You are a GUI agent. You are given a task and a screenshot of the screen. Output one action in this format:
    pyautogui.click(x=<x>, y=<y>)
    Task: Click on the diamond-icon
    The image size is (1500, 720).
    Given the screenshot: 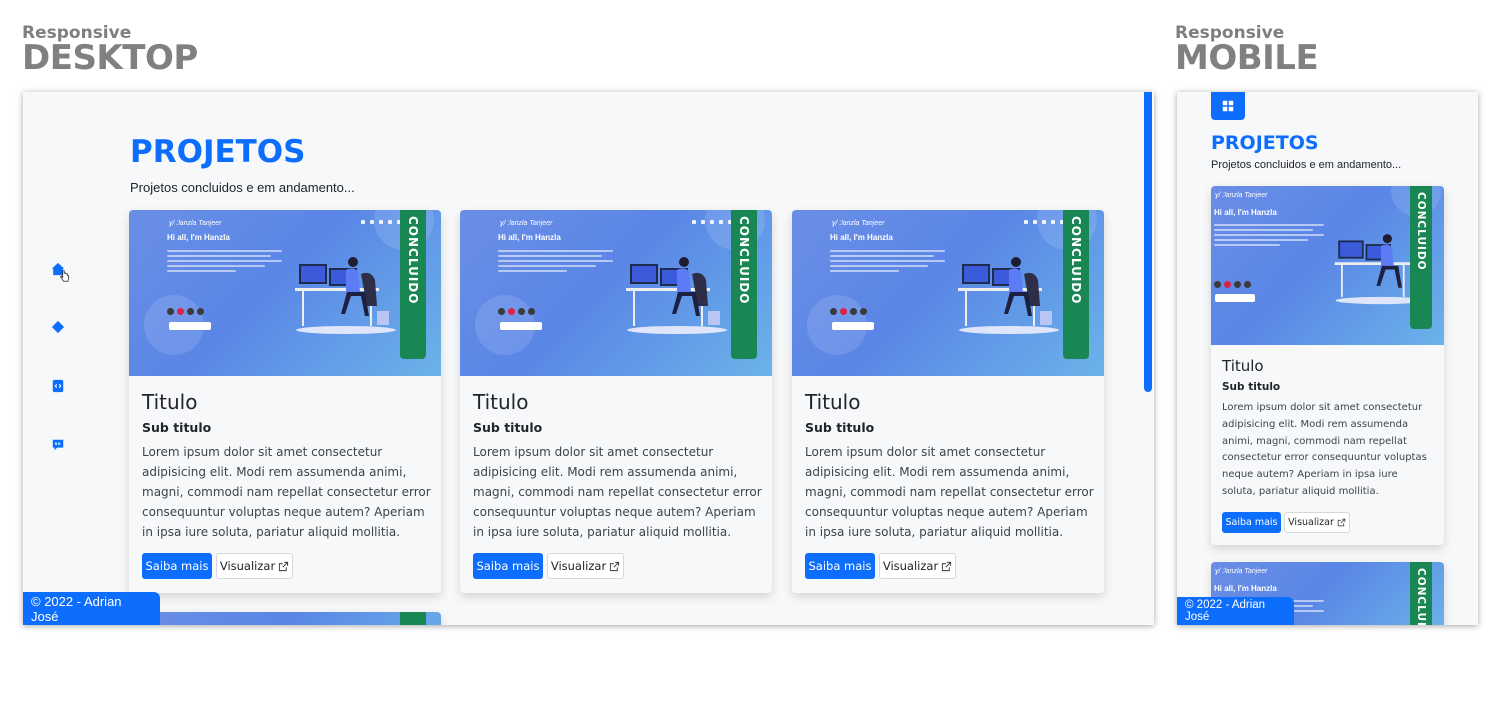 What is the action you would take?
    pyautogui.click(x=58, y=327)
    